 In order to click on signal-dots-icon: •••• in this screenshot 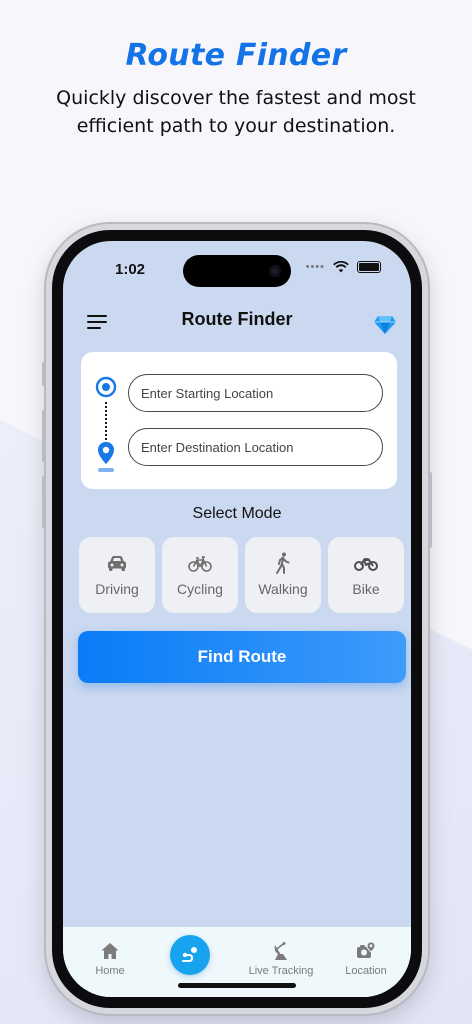, I will do `click(315, 267)`.